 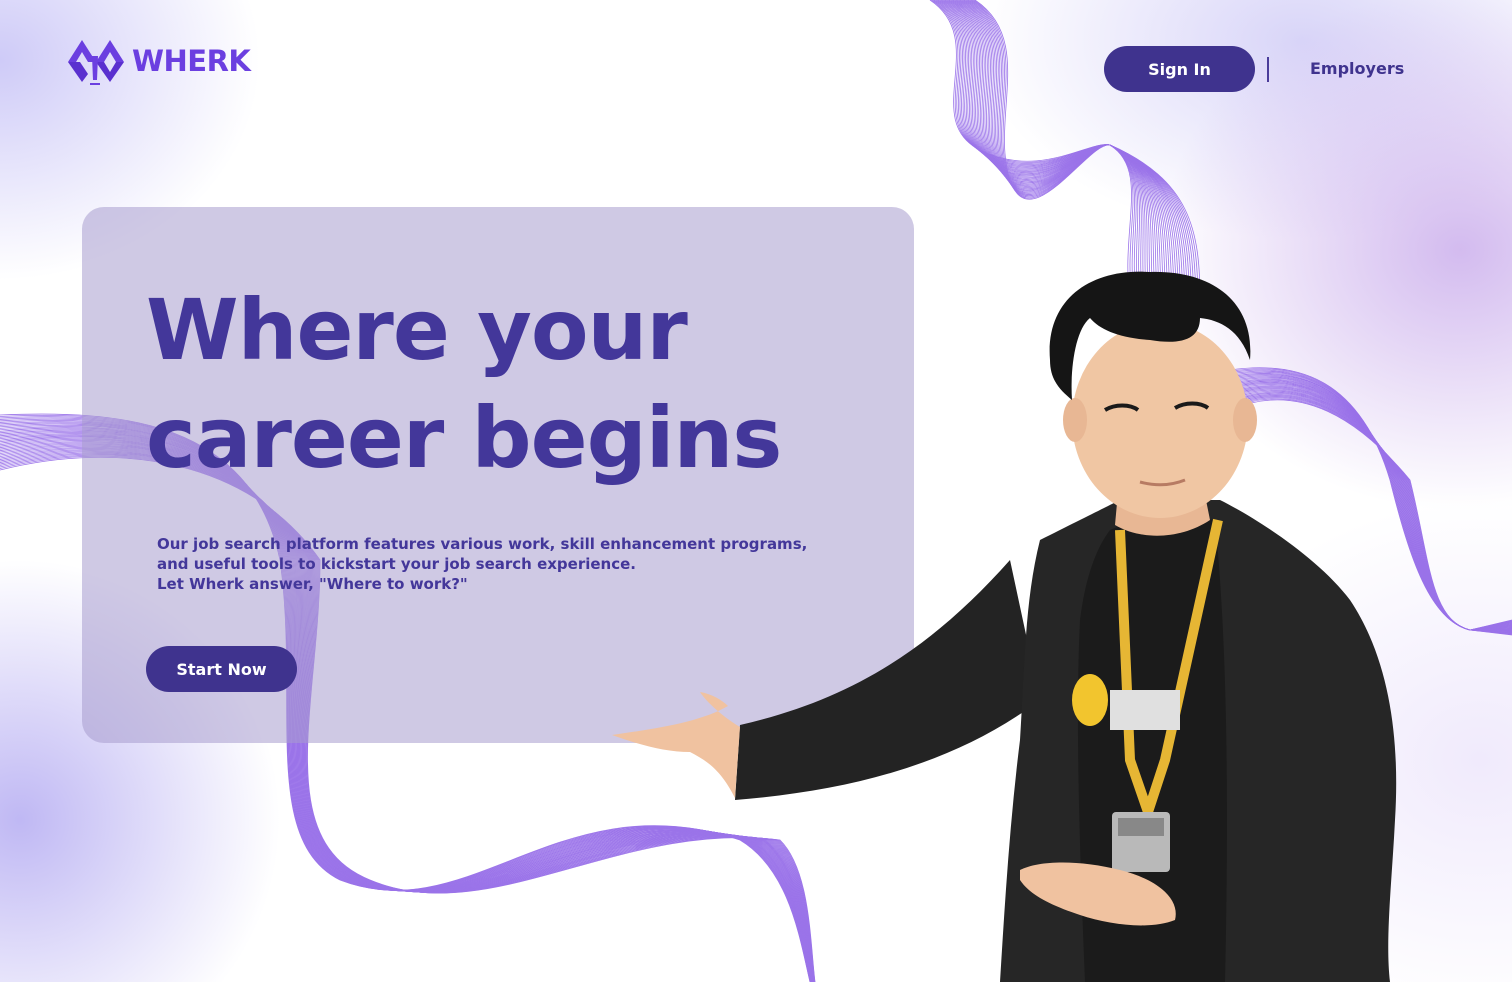 I want to click on start-now-button: Start Now, so click(x=221, y=669).